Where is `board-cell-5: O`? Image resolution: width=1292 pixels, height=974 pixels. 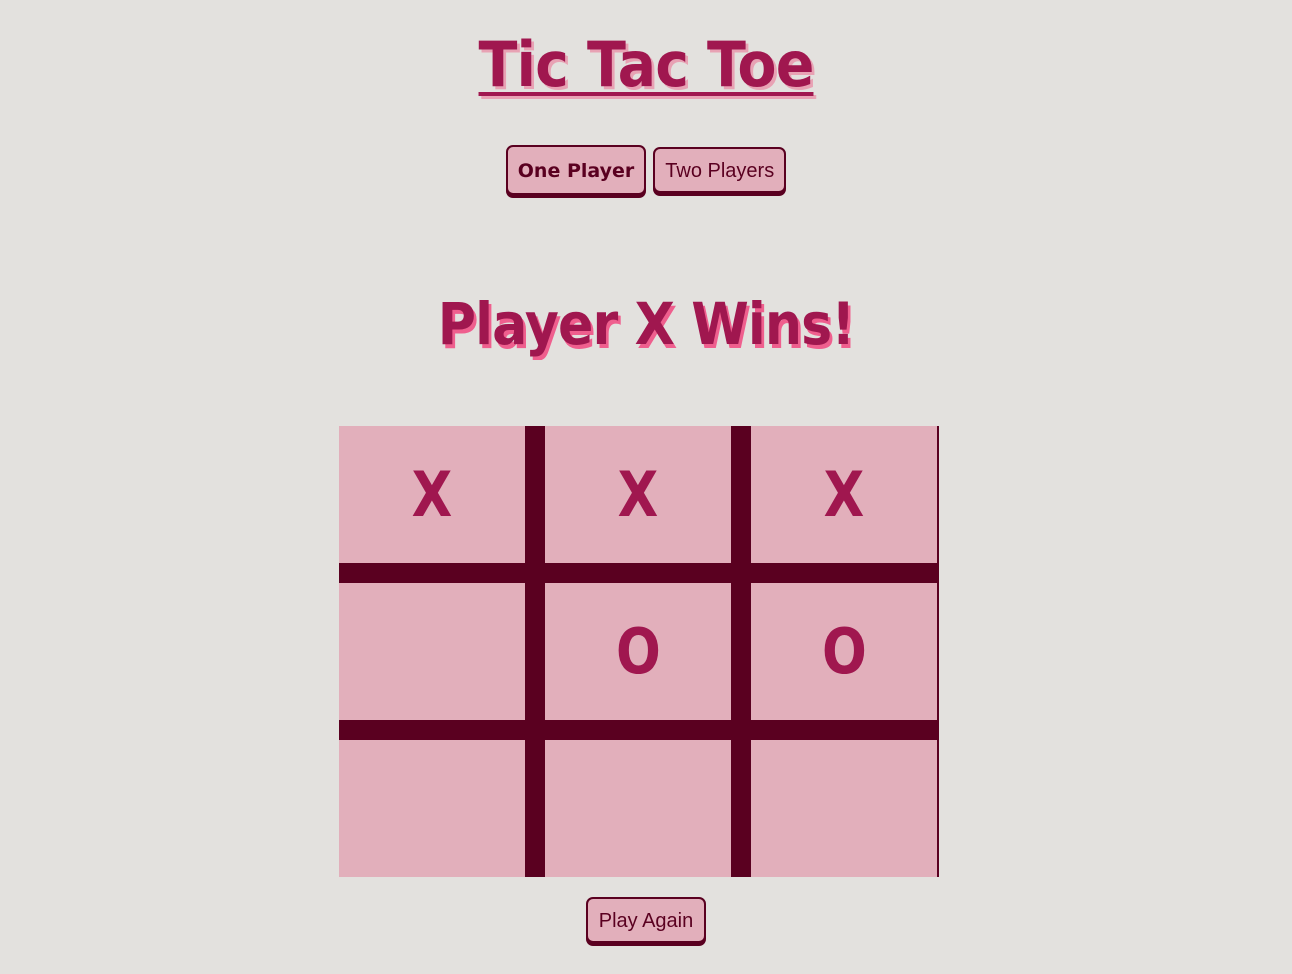 board-cell-5: O is located at coordinates (638, 651).